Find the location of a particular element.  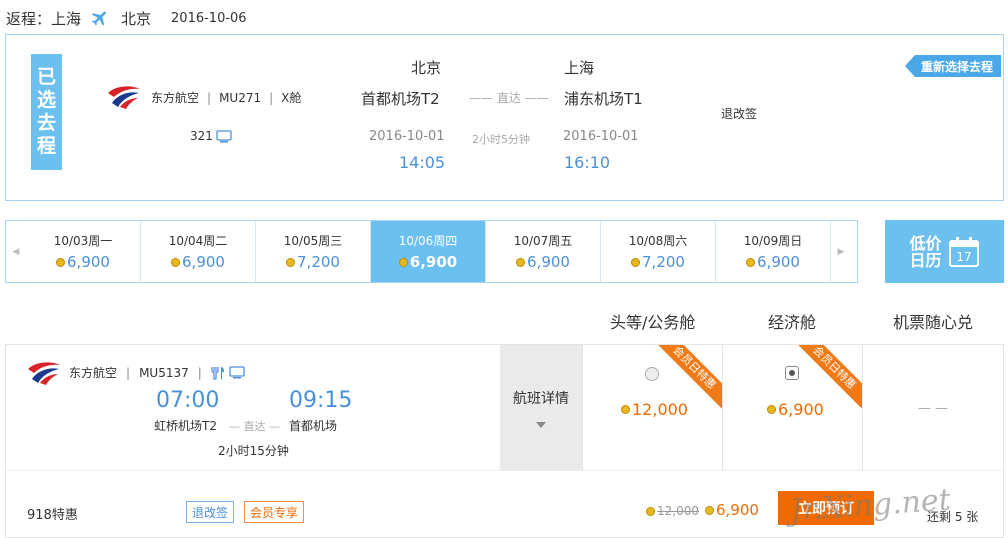

selected-dep-time: 14:05 is located at coordinates (422, 162).